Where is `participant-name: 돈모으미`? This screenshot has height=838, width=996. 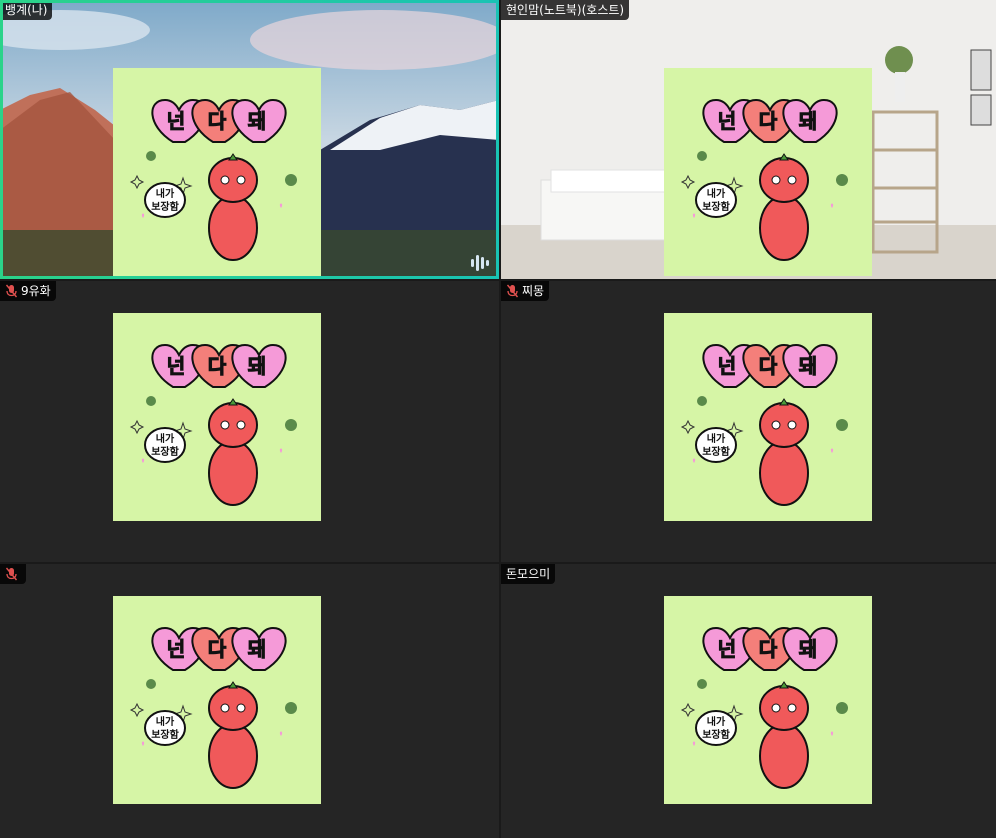 participant-name: 돈모으미 is located at coordinates (528, 574).